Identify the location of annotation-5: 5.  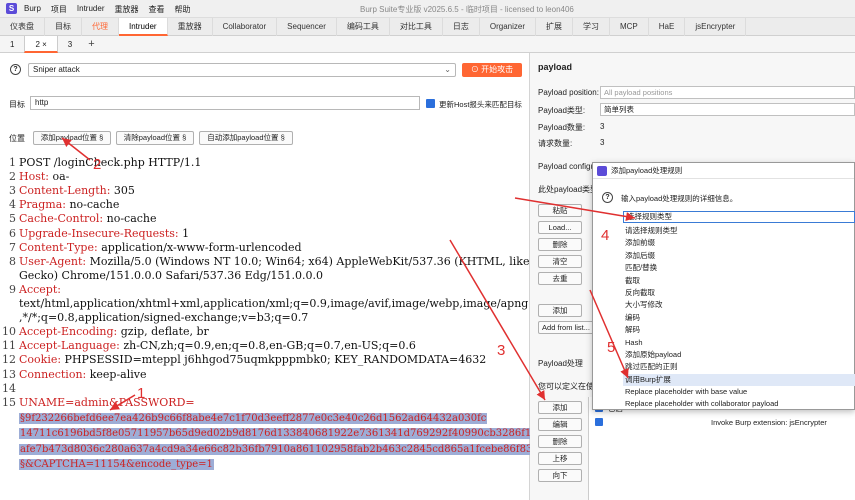
(611, 347).